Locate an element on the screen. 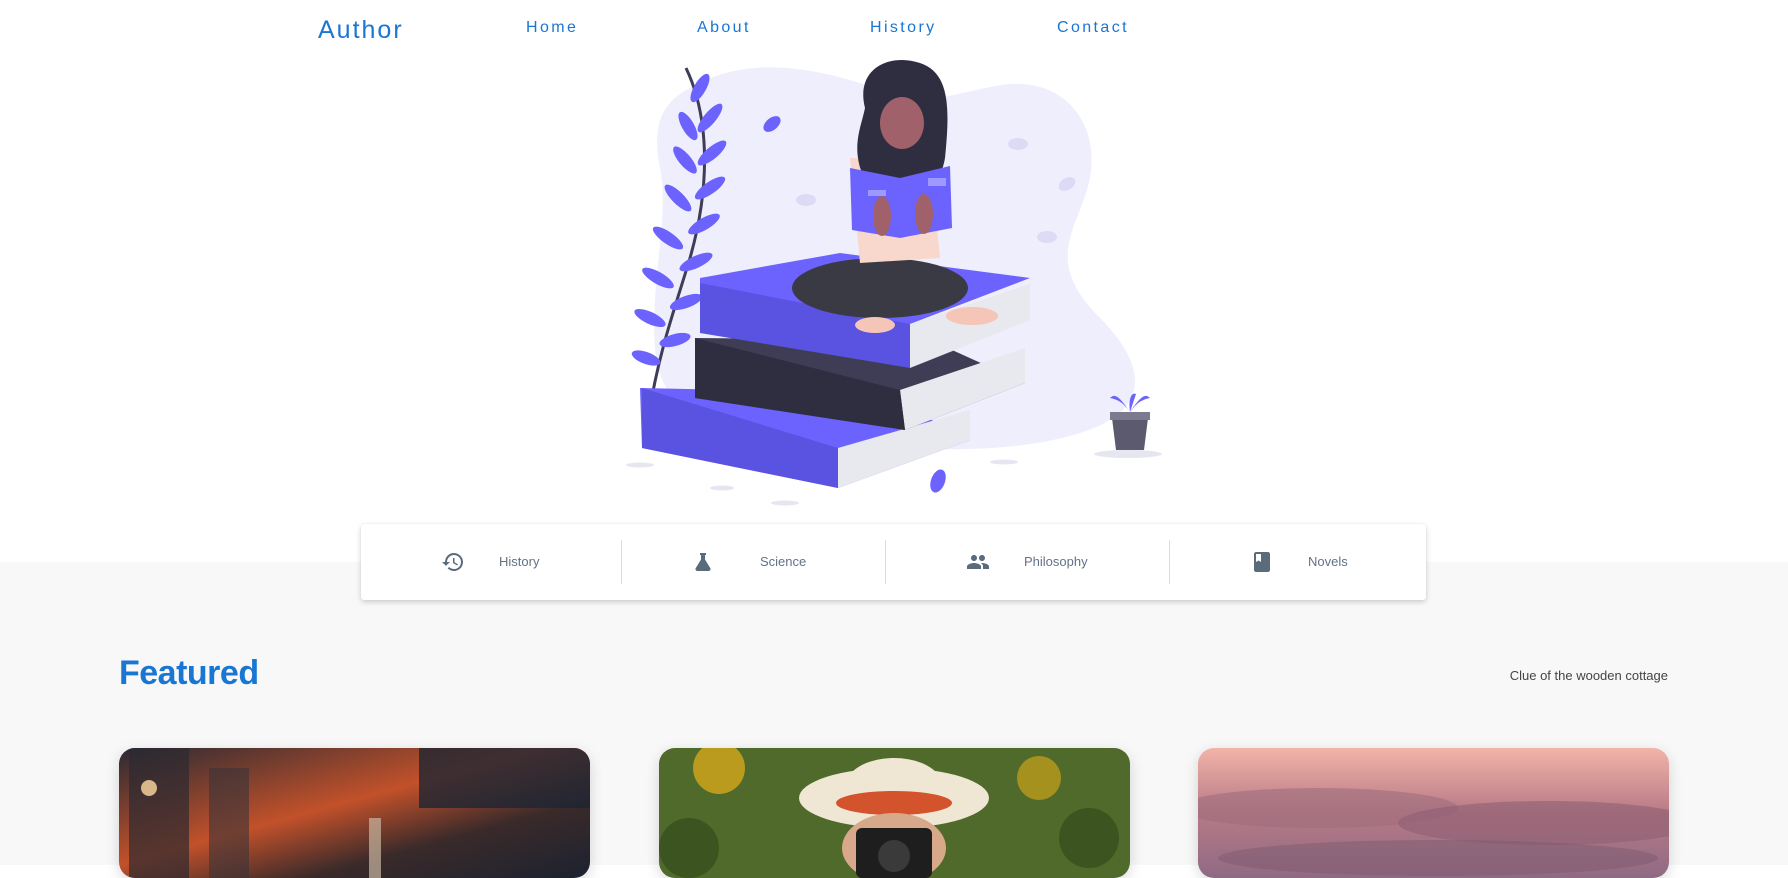 The height and width of the screenshot is (878, 1788). history-icon is located at coordinates (452, 562).